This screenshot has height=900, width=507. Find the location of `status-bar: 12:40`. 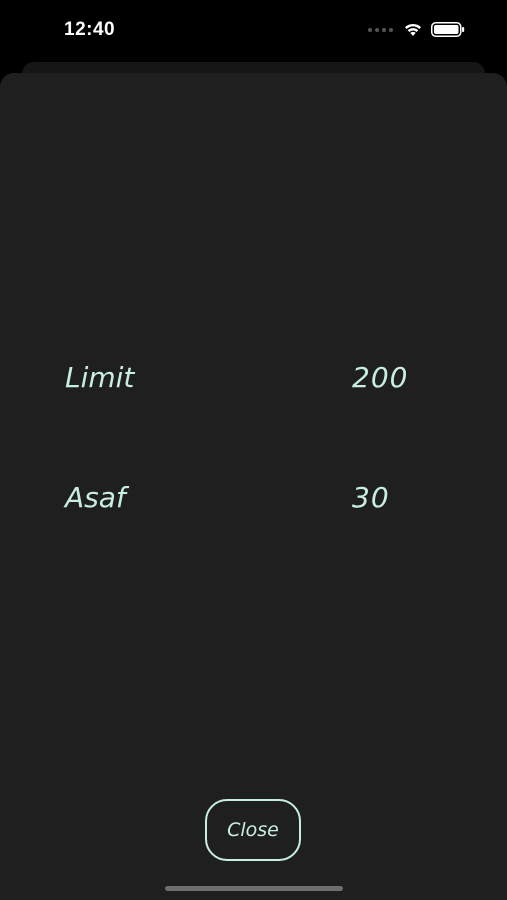

status-bar: 12:40 is located at coordinates (253, 31).